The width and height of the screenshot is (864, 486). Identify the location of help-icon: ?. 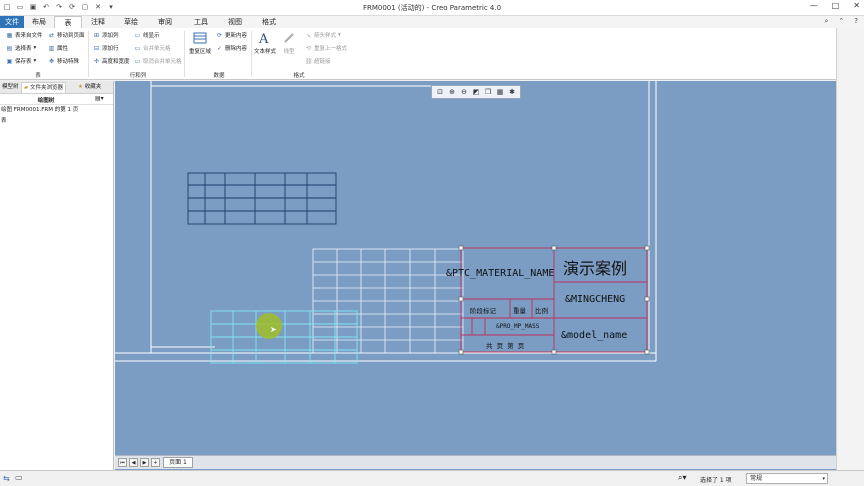
(856, 21).